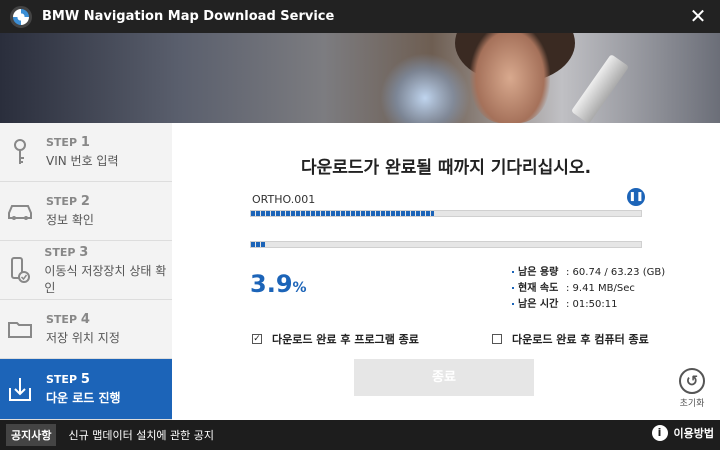 This screenshot has height=450, width=720. I want to click on total-progress-bar, so click(446, 244).